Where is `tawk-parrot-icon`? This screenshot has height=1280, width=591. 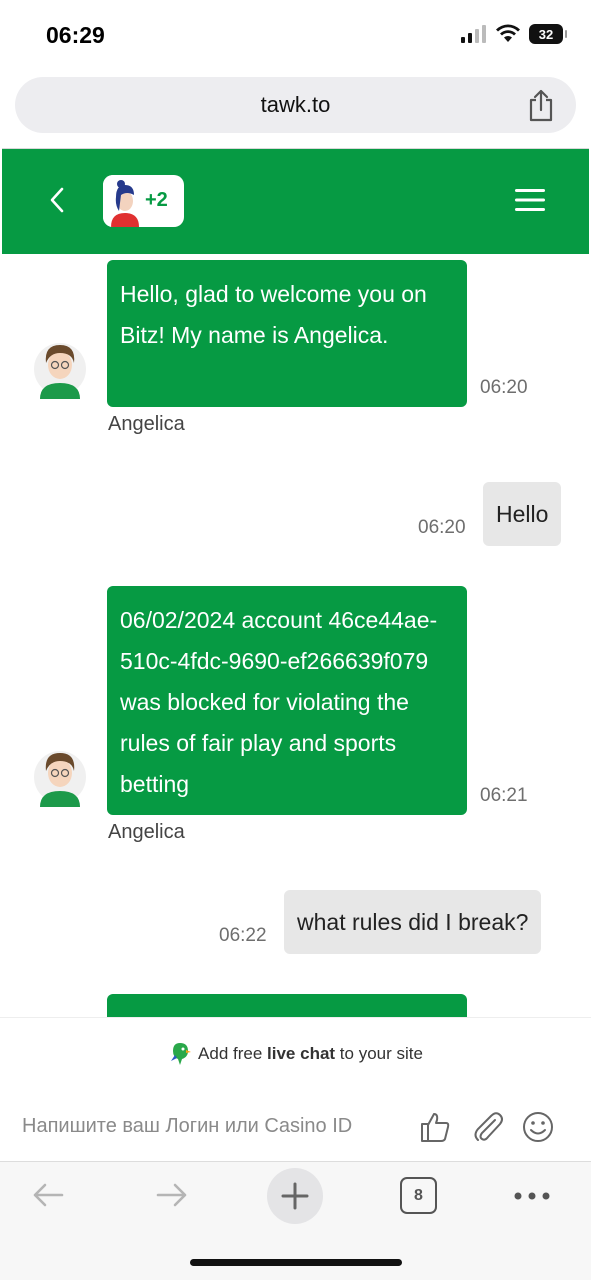 tawk-parrot-icon is located at coordinates (181, 1053).